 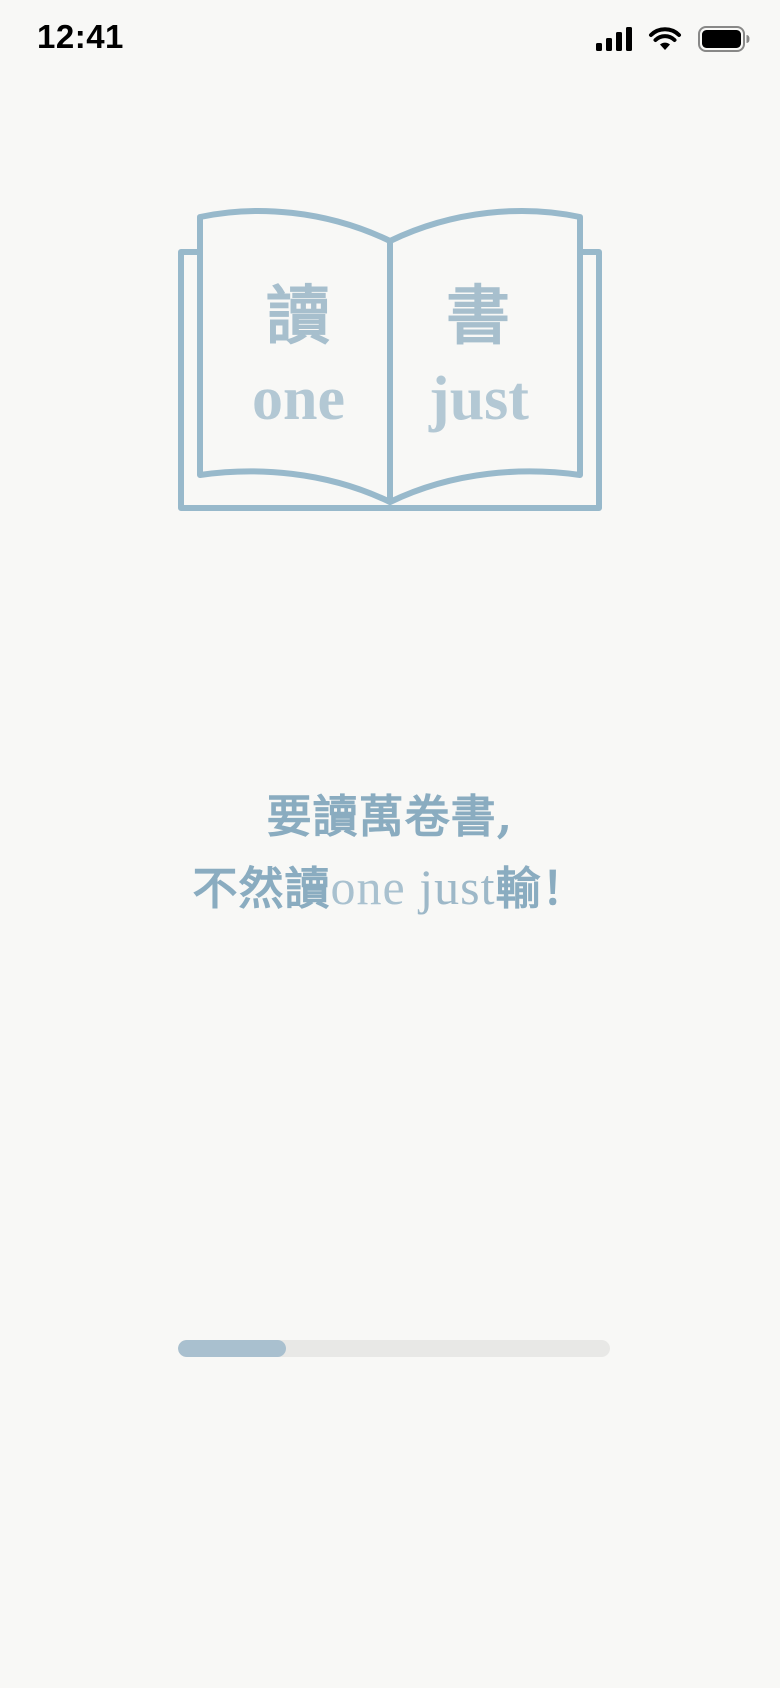 I want to click on tagline-space, so click(x=413, y=887).